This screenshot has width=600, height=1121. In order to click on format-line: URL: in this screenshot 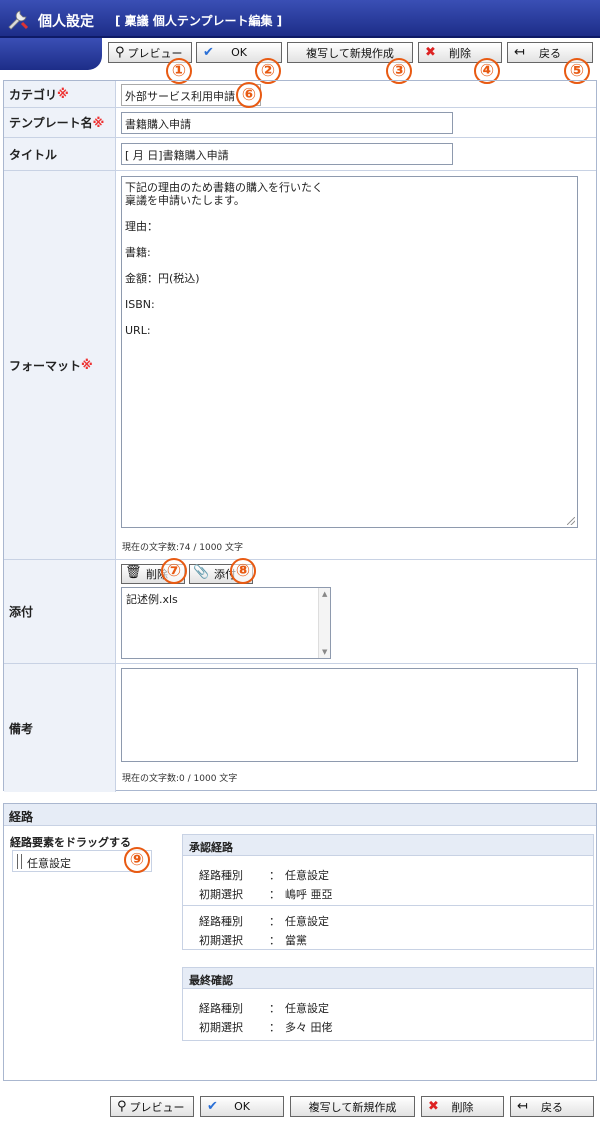, I will do `click(138, 330)`.